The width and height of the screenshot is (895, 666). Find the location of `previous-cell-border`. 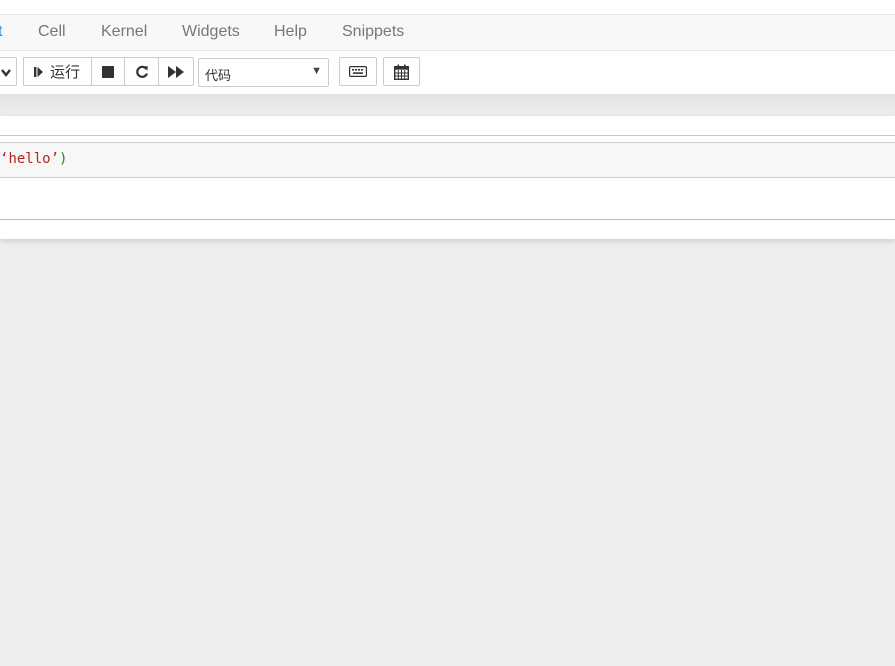

previous-cell-border is located at coordinates (447, 135).